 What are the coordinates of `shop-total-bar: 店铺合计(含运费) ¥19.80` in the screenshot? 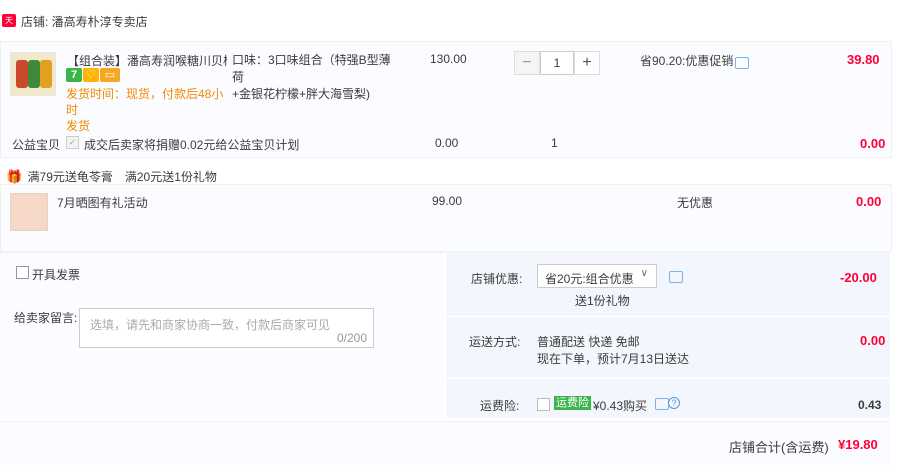 It's located at (445, 443).